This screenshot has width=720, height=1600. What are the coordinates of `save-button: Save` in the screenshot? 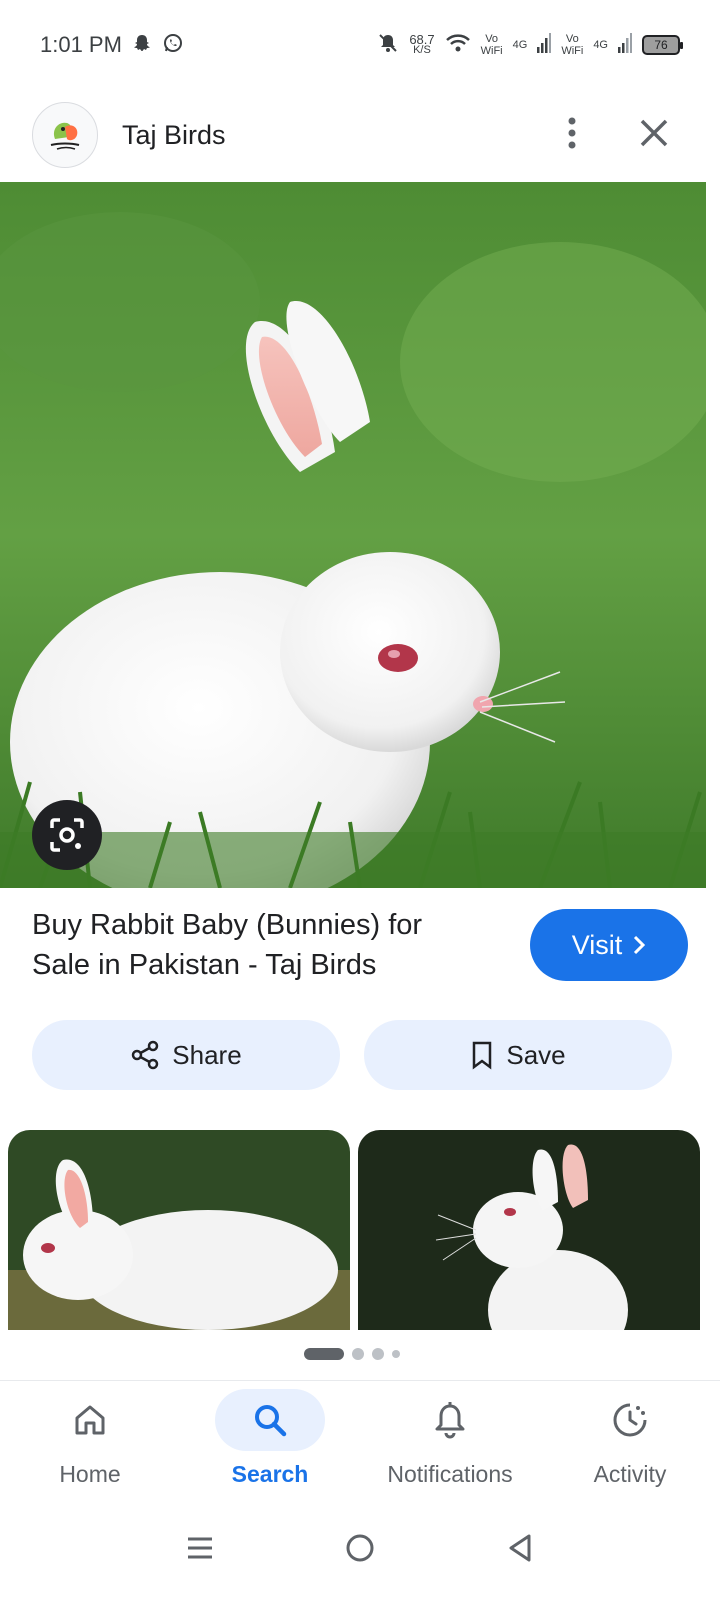 It's located at (518, 1055).